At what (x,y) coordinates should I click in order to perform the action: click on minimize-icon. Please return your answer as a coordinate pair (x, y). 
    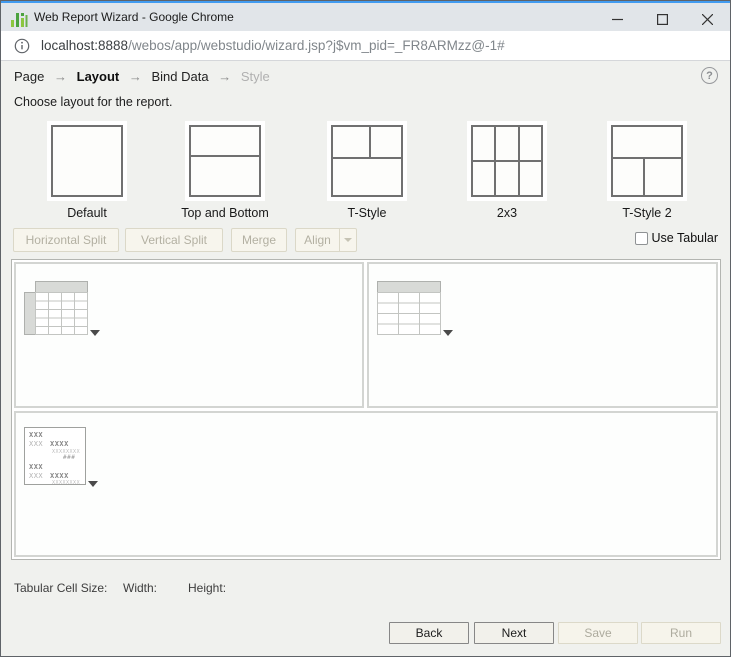
    Looking at the image, I should click on (617, 19).